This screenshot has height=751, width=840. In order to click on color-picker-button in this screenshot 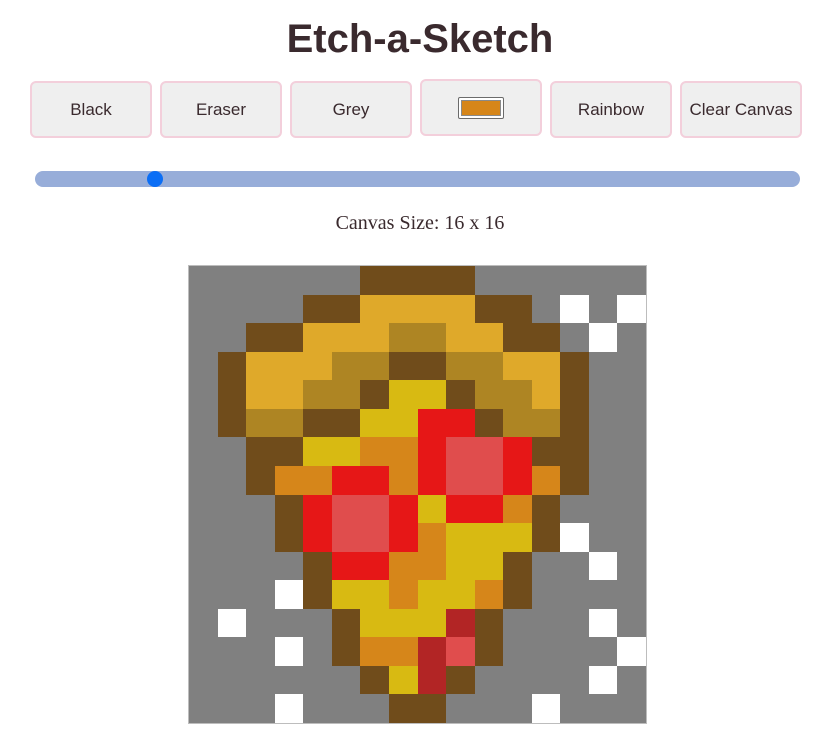, I will do `click(481, 107)`.